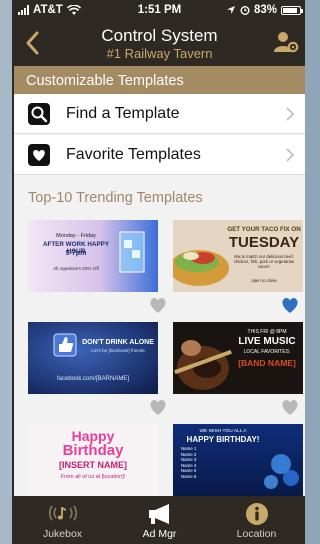 Image resolution: width=320 pixels, height=544 pixels. What do you see at coordinates (265, 10) in the screenshot?
I see `battery-percent: 83%` at bounding box center [265, 10].